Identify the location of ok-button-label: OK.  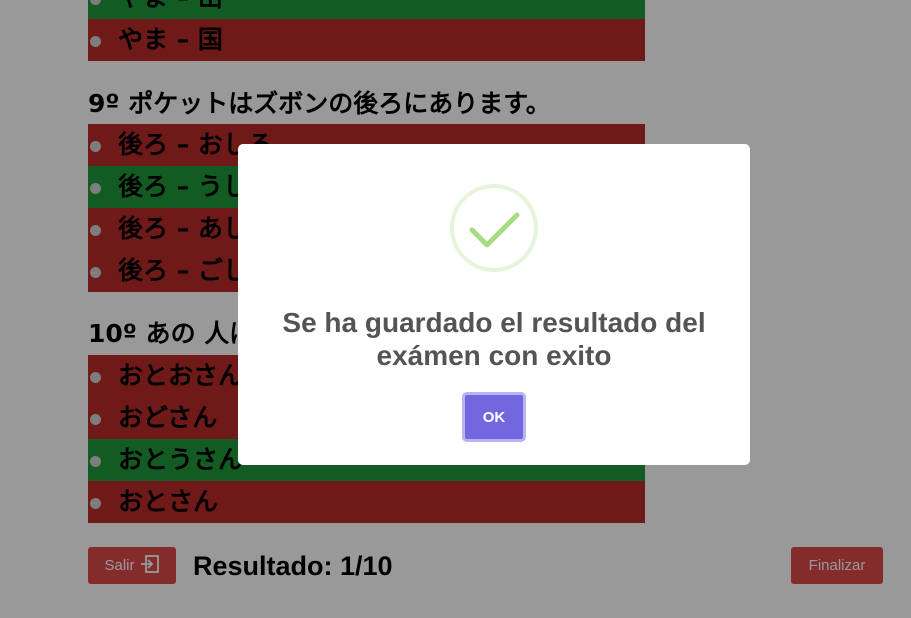
(494, 417).